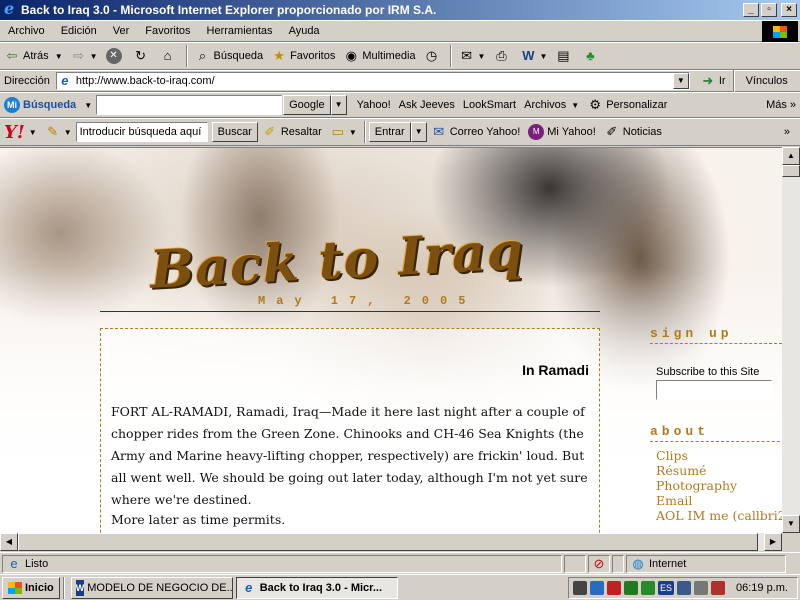  Describe the element at coordinates (79, 31) in the screenshot. I see `menu-edicion: Edición` at that location.